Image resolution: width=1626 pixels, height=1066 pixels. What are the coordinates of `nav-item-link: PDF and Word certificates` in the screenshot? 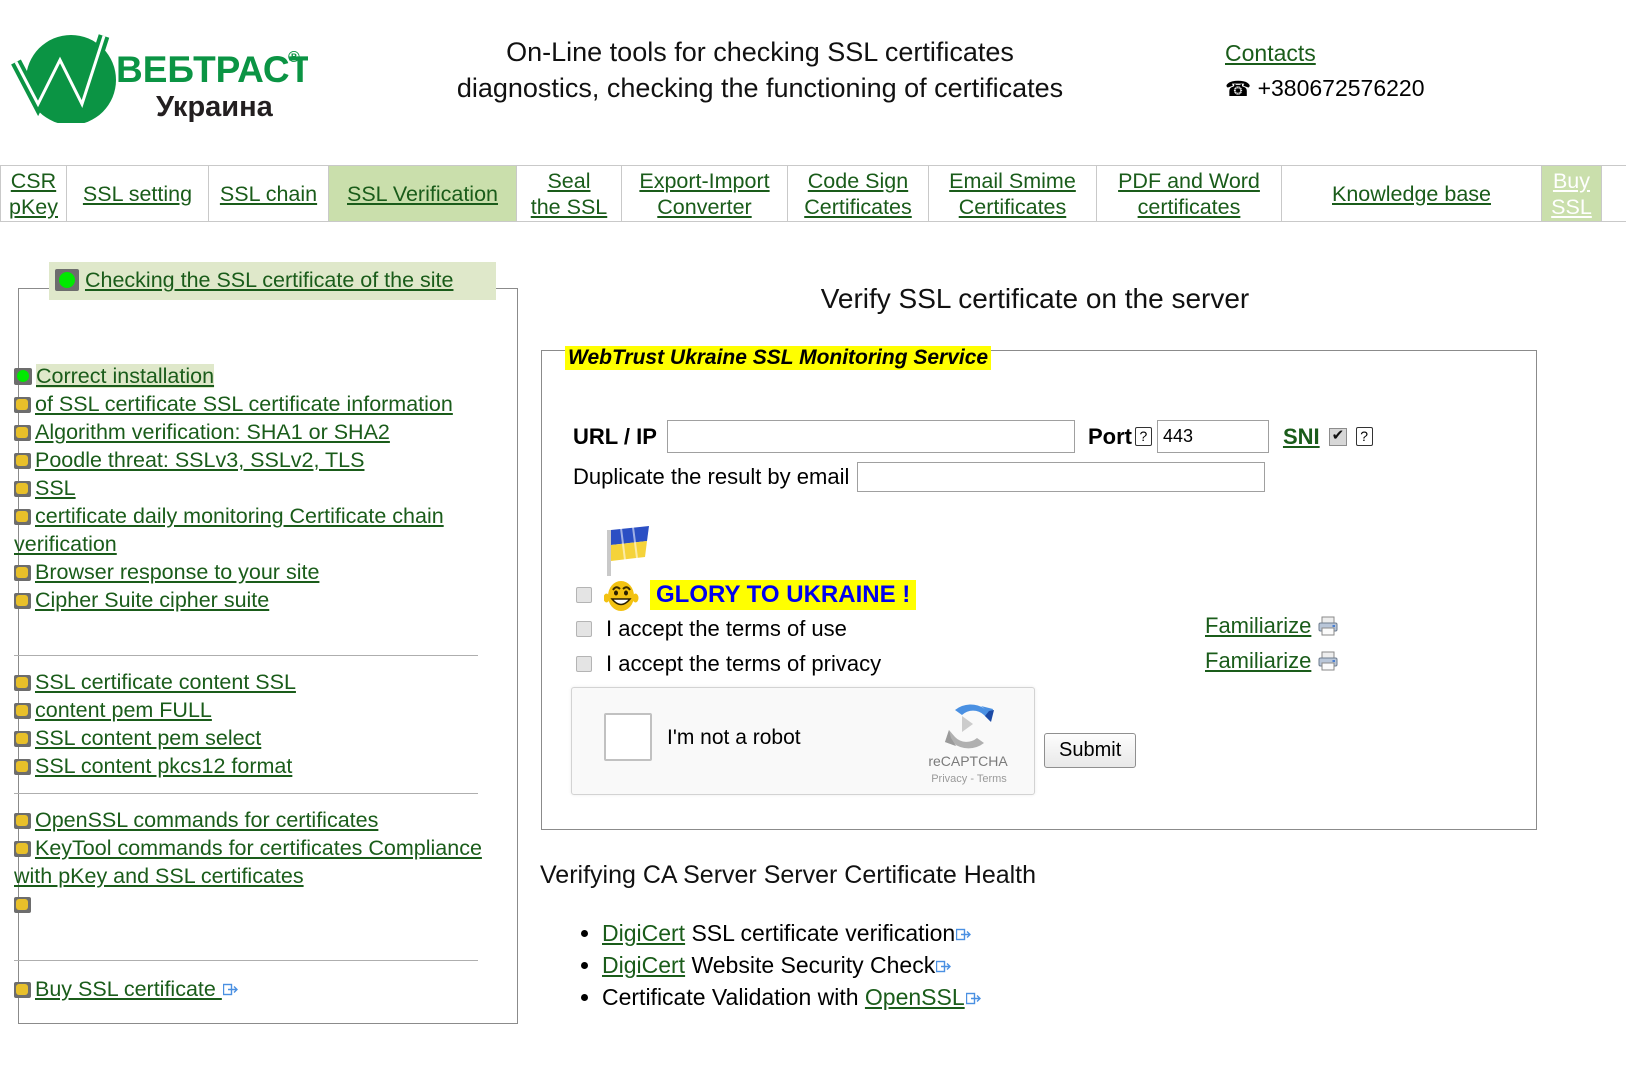 It's located at (1189, 194).